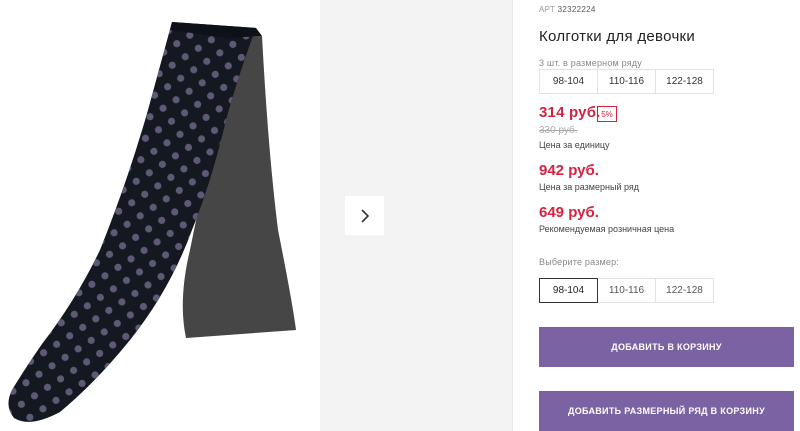 This screenshot has height=431, width=800. I want to click on series-price-label: Цена за размерный ряд, so click(589, 187).